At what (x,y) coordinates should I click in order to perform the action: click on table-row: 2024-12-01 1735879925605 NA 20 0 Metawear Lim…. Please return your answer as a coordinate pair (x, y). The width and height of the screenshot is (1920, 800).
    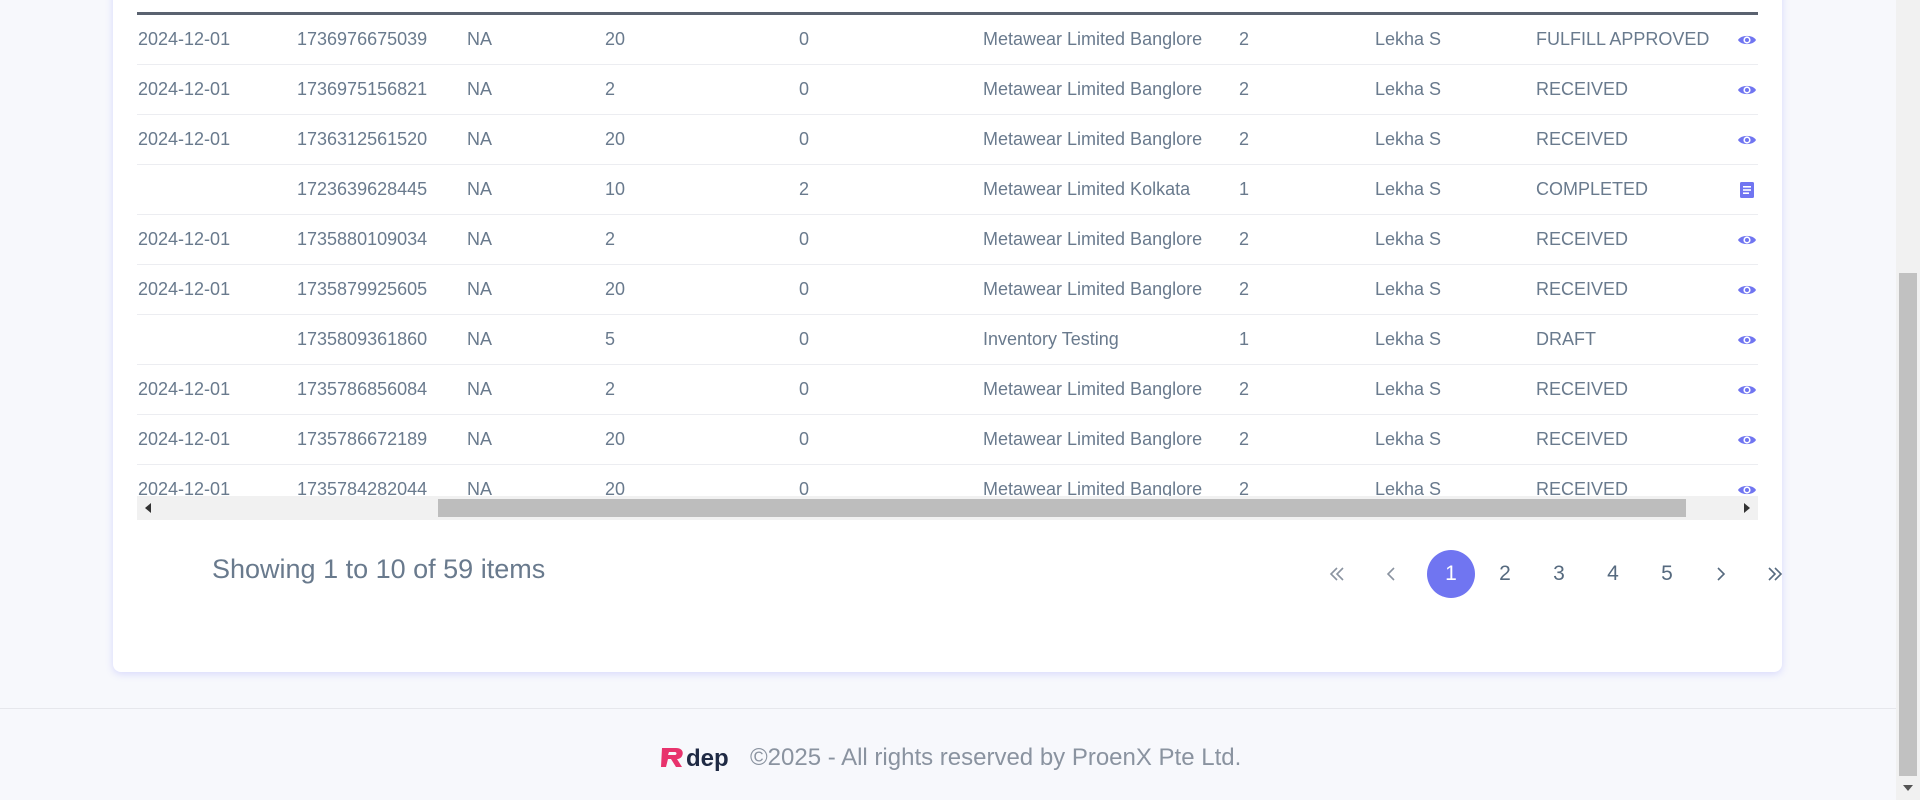
    Looking at the image, I should click on (947, 290).